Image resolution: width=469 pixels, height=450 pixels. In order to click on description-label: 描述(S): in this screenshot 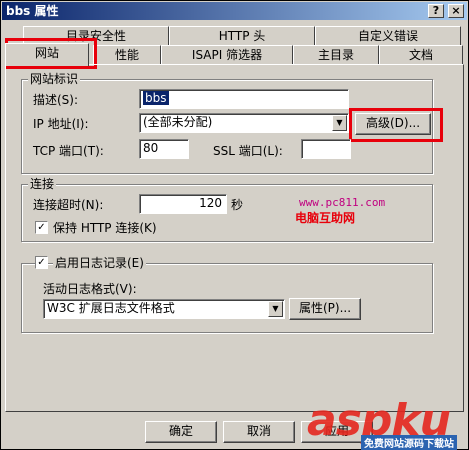, I will do `click(56, 100)`.